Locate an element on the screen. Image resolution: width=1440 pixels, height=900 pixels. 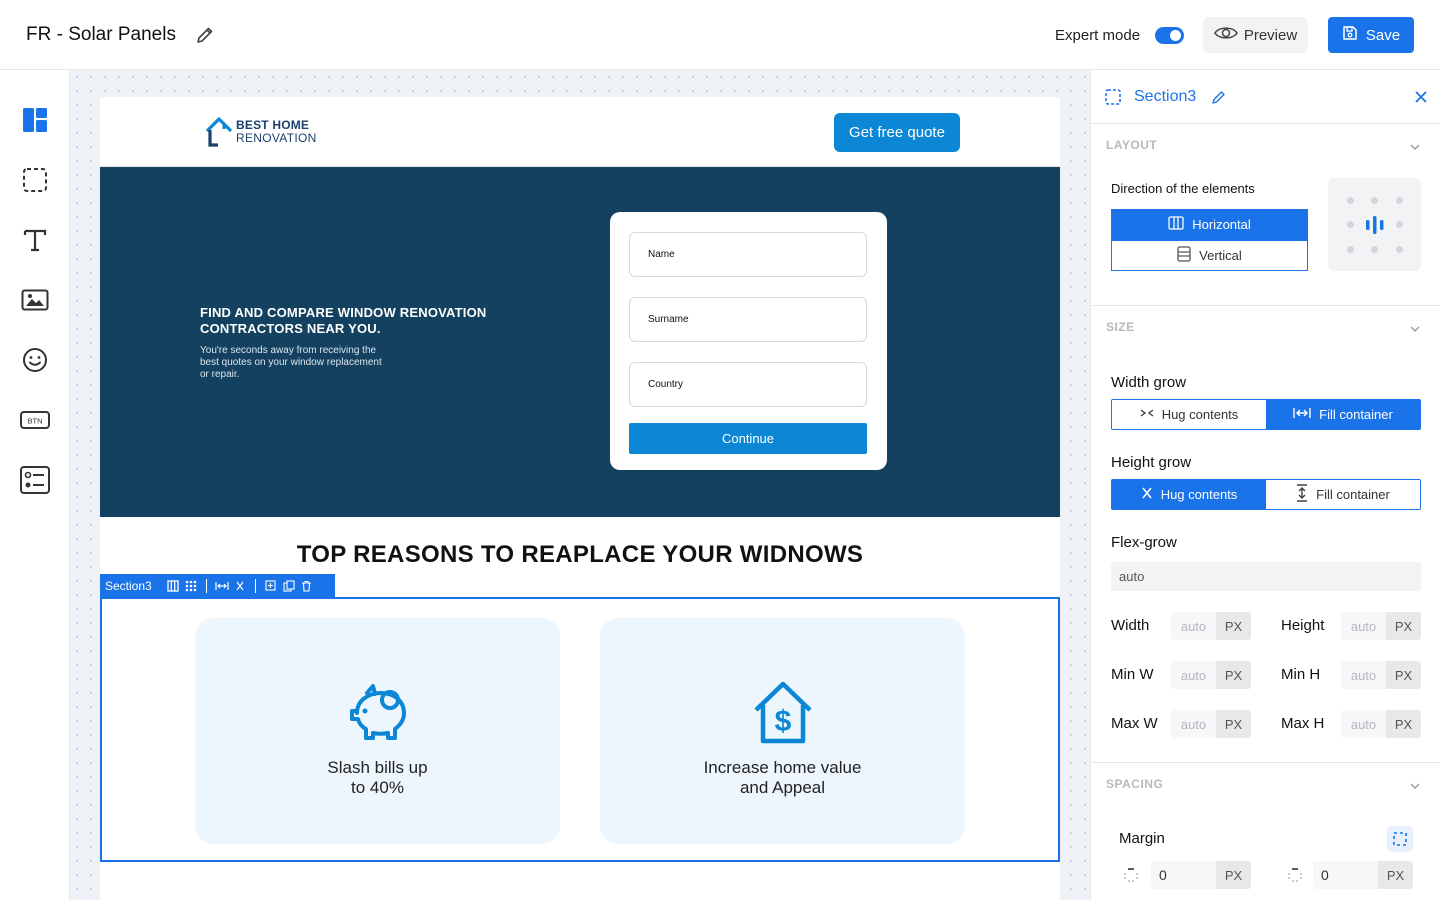
house-logo-icon is located at coordinates (219, 132).